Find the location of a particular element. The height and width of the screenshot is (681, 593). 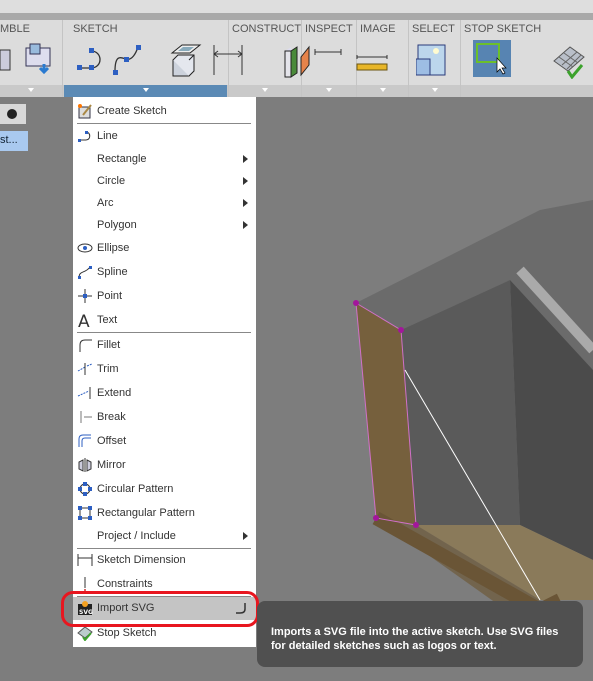

menu-item-arc: Arc is located at coordinates (164, 203).